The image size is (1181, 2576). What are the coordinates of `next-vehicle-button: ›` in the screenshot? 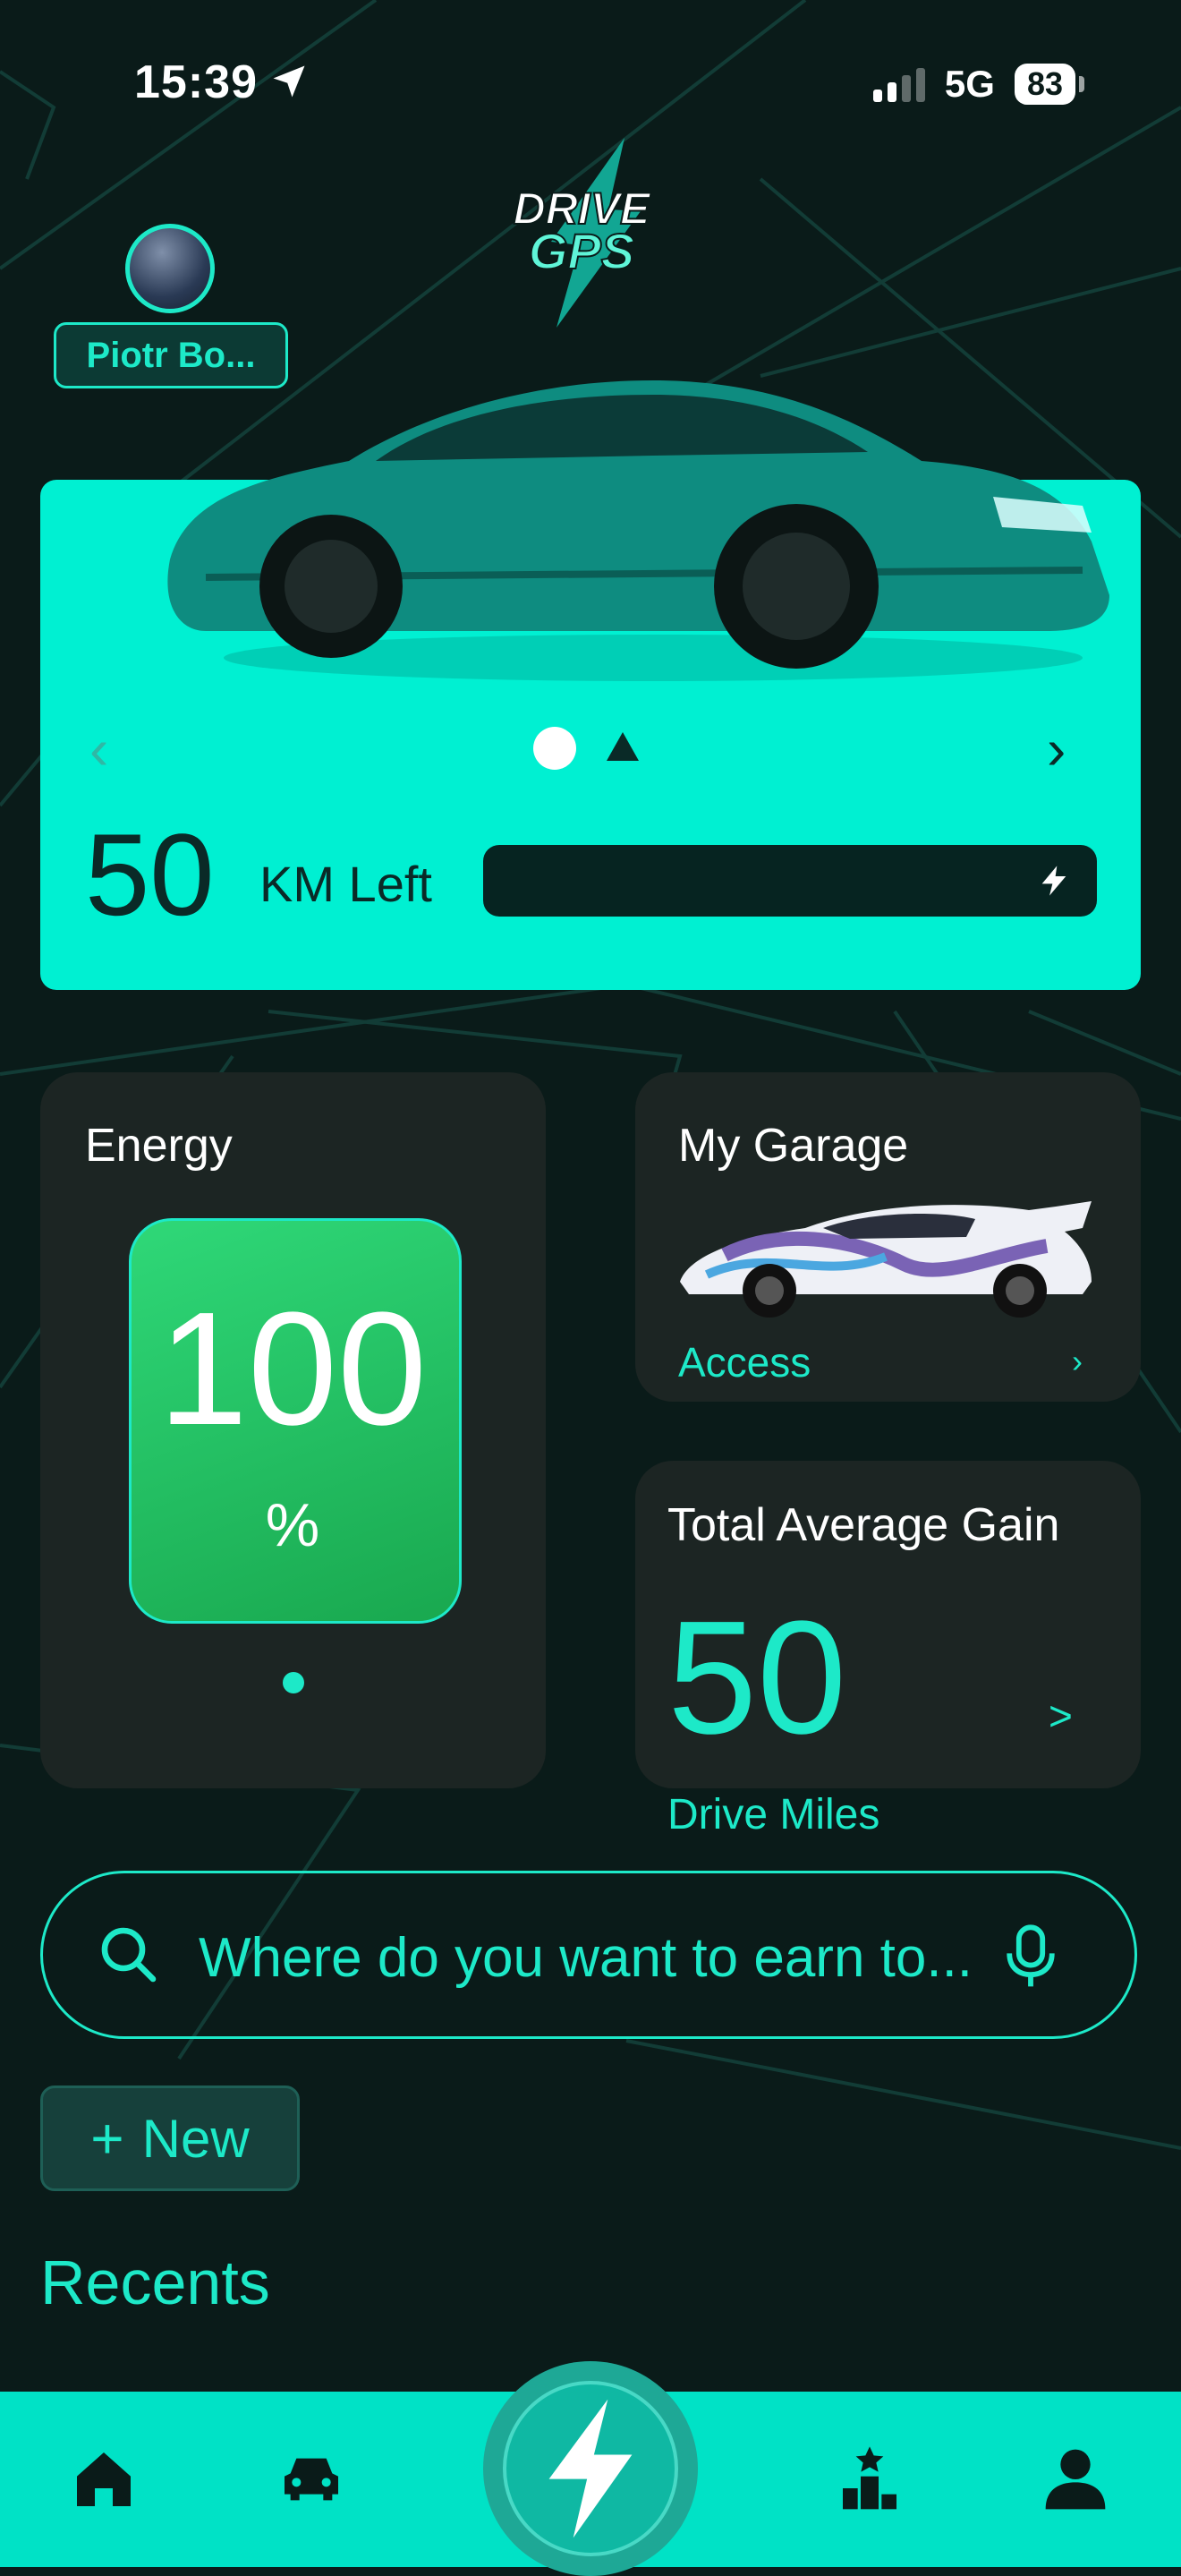 It's located at (1056, 749).